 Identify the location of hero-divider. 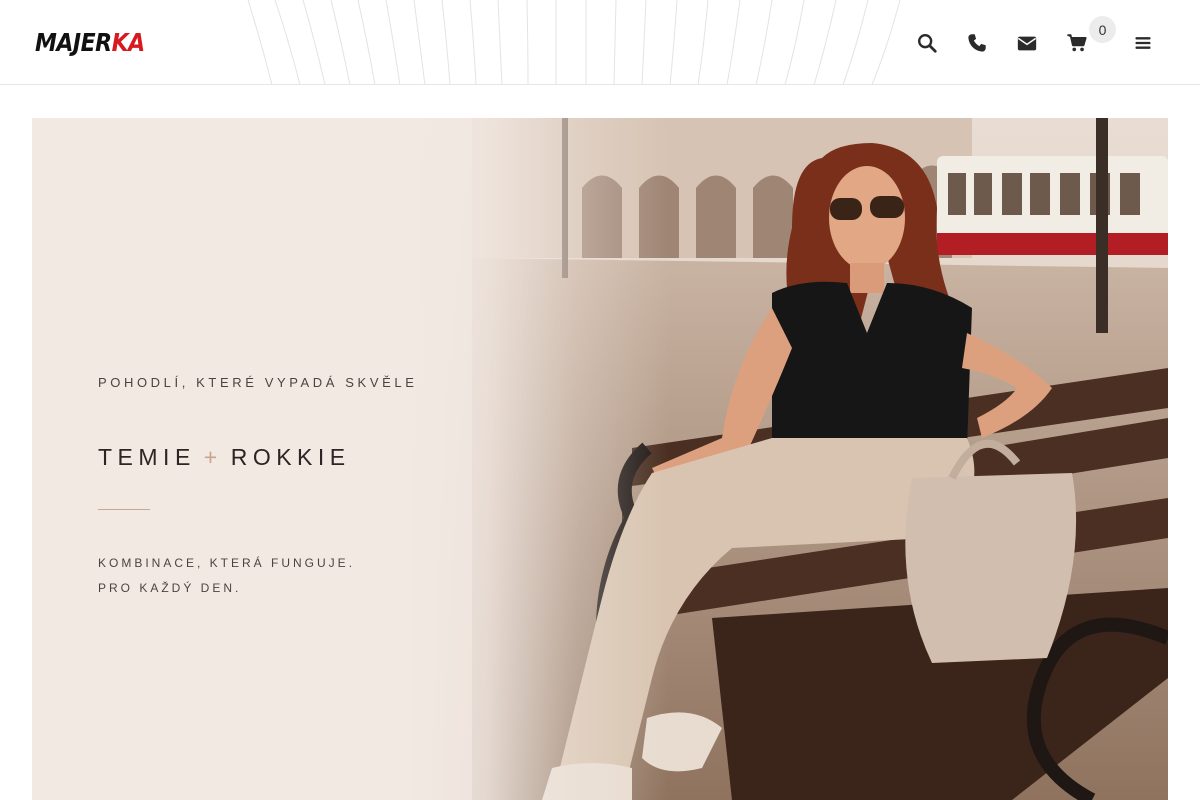
(124, 509).